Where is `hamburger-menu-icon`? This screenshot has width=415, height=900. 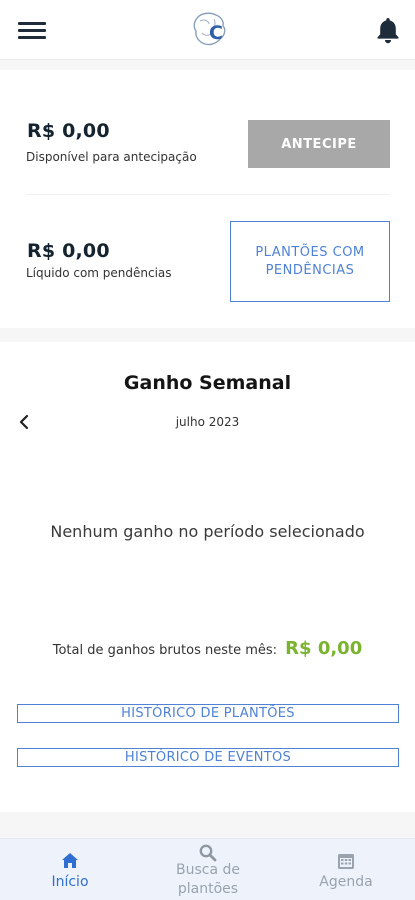
hamburger-menu-icon is located at coordinates (32, 30).